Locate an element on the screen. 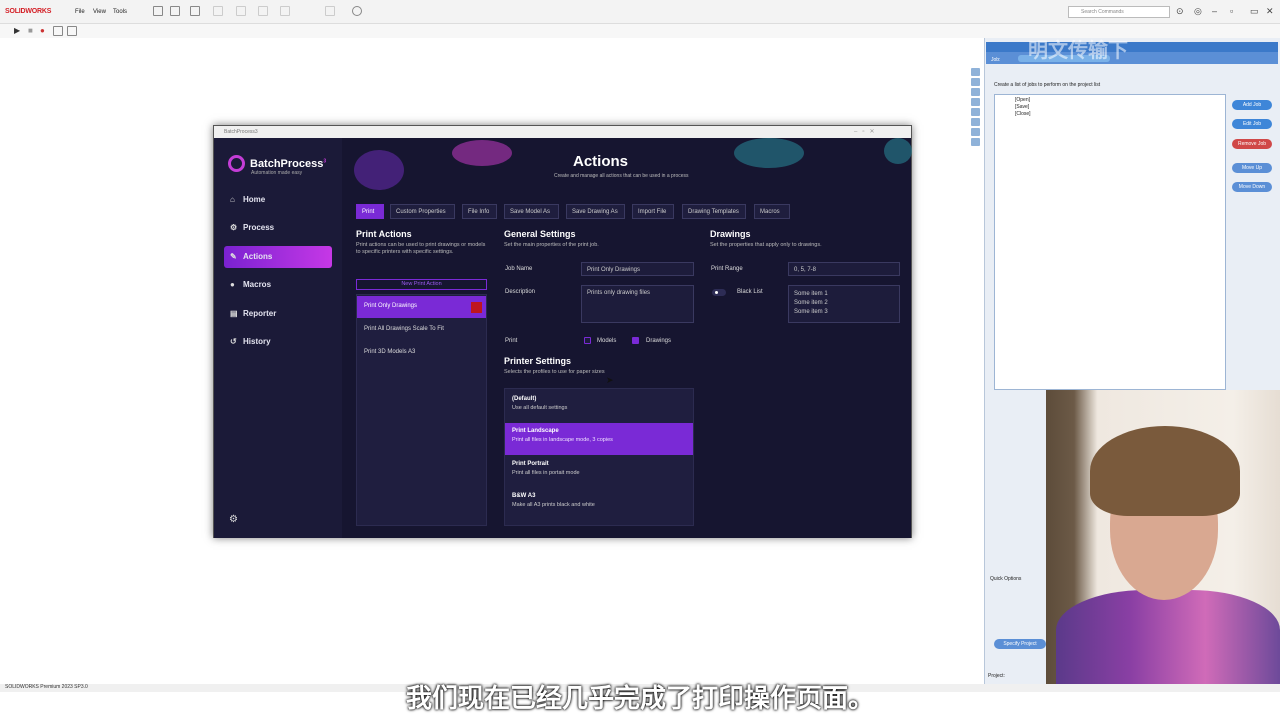  home-icon is located at coordinates (158, 11).